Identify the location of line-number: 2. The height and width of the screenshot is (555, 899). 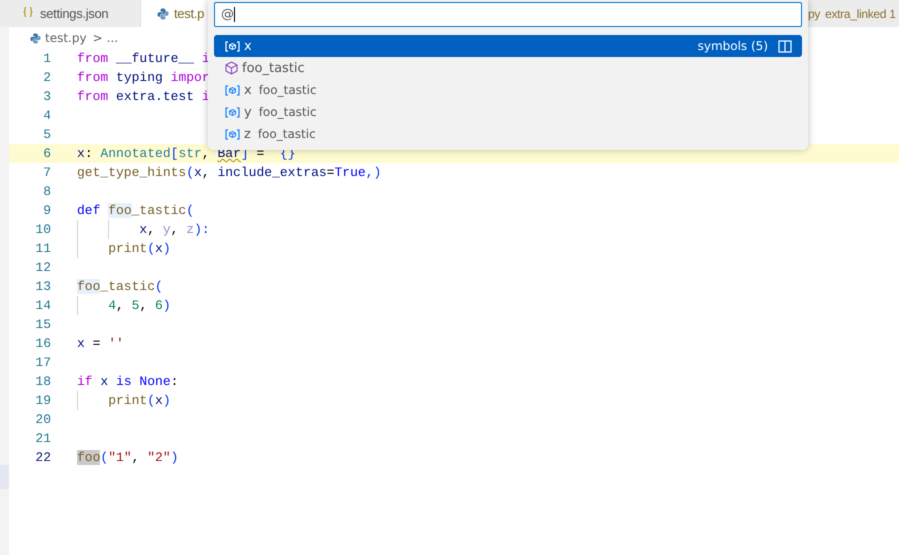
(46, 78).